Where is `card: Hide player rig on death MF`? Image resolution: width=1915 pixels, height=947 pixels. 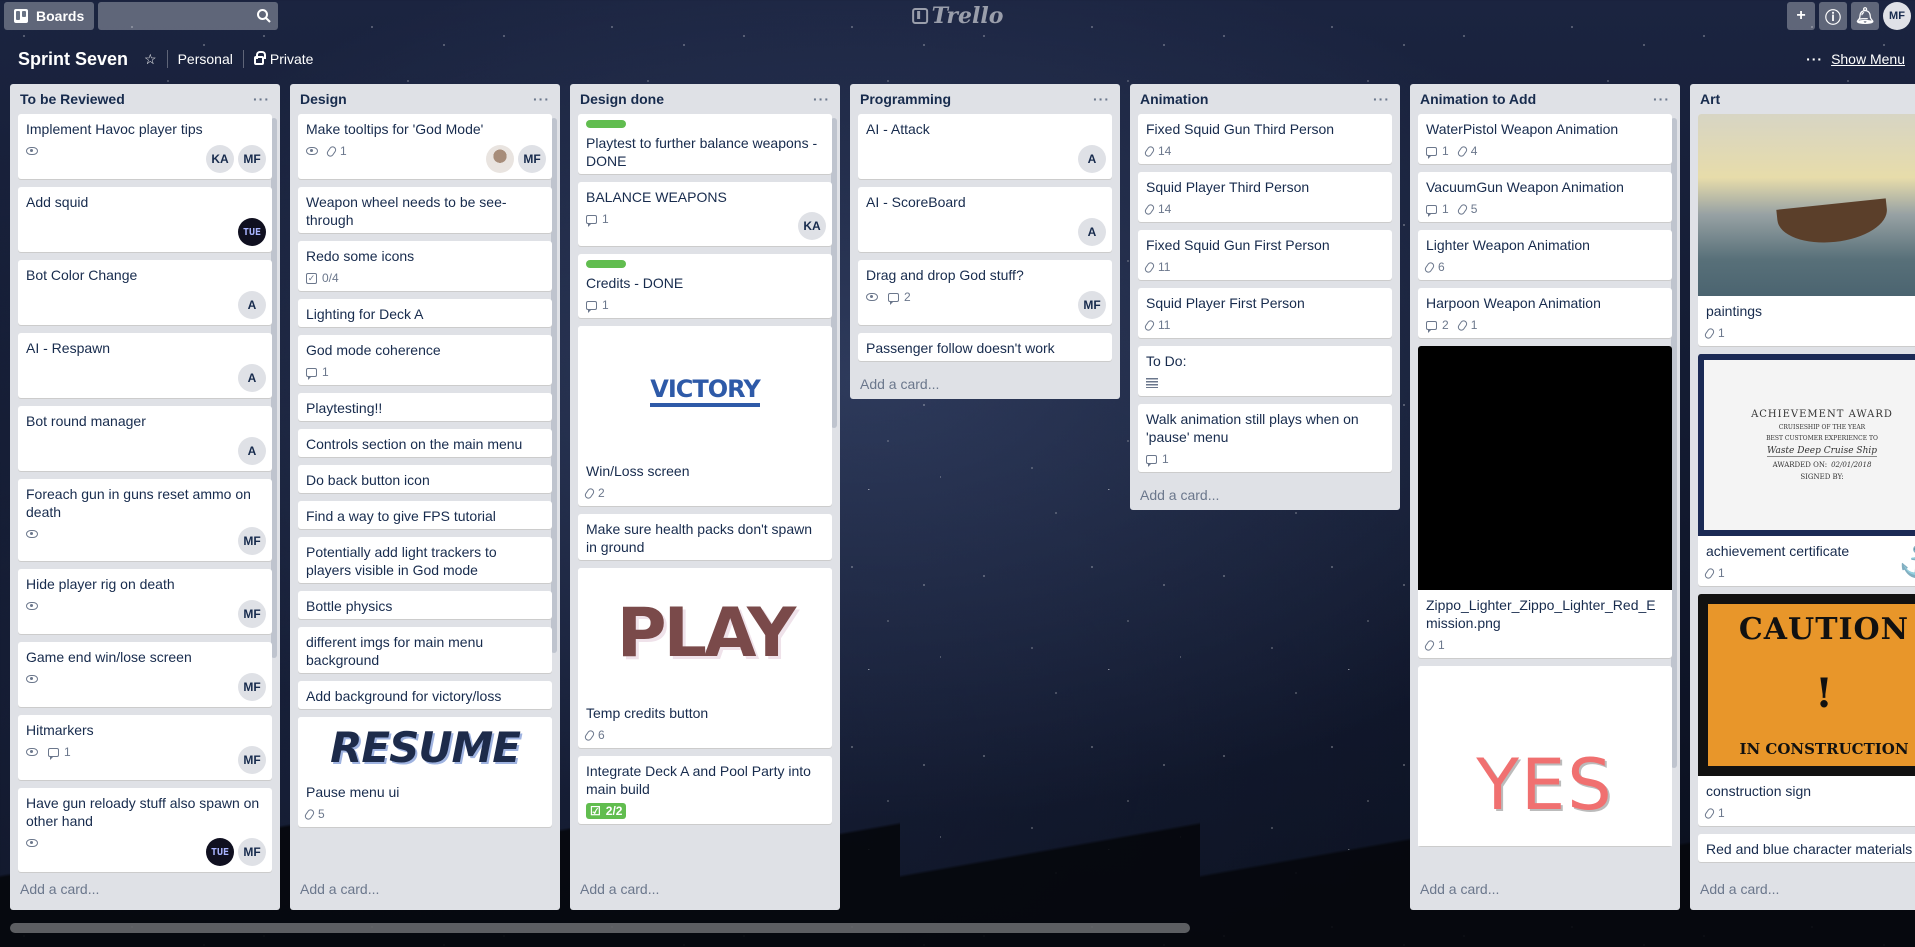
card: Hide player rig on death MF is located at coordinates (145, 601).